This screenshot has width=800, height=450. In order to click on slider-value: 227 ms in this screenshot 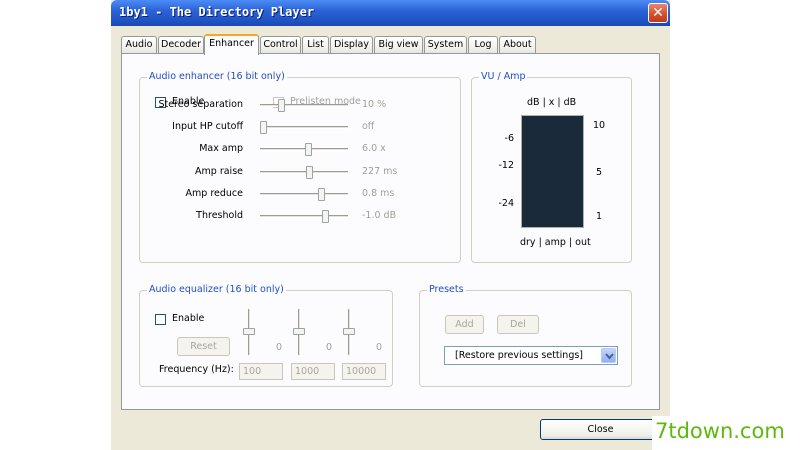, I will do `click(380, 171)`.